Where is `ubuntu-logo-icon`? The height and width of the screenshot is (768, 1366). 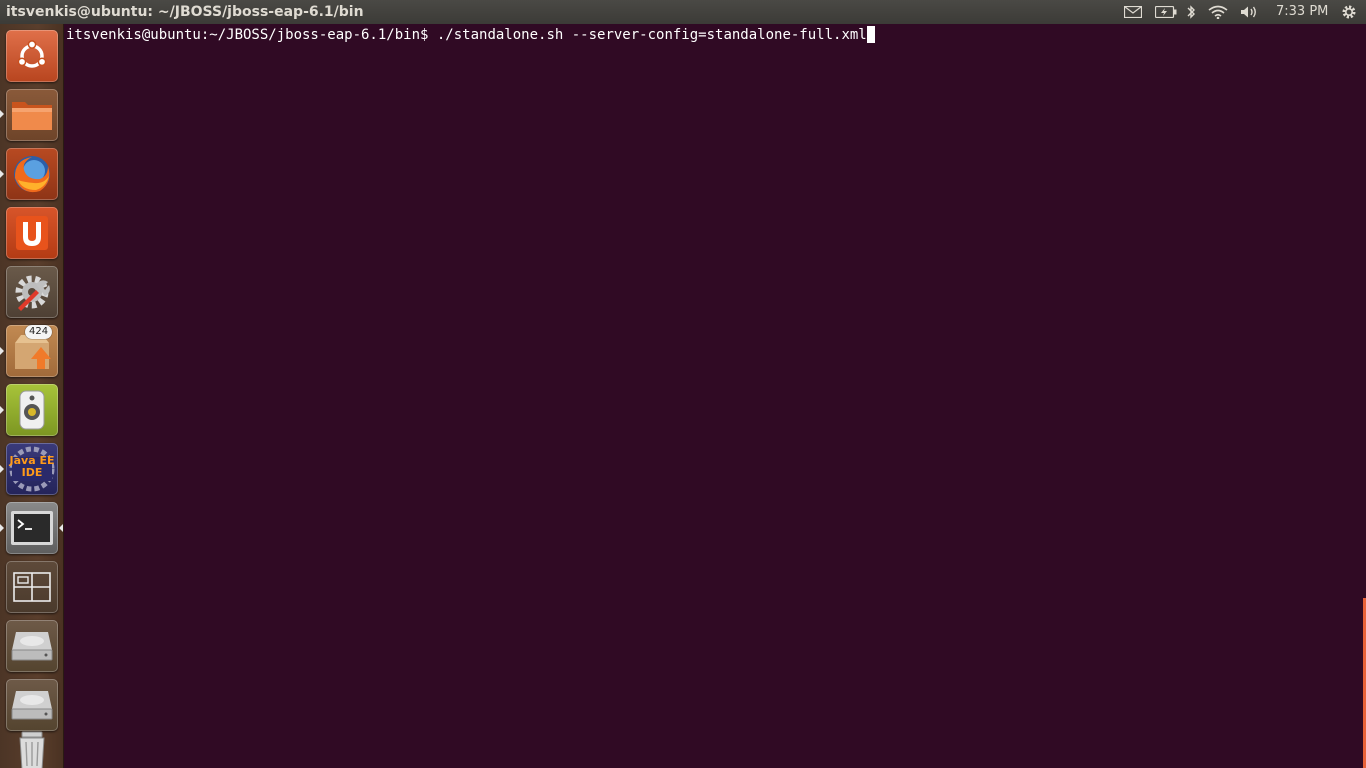
ubuntu-logo-icon is located at coordinates (32, 54).